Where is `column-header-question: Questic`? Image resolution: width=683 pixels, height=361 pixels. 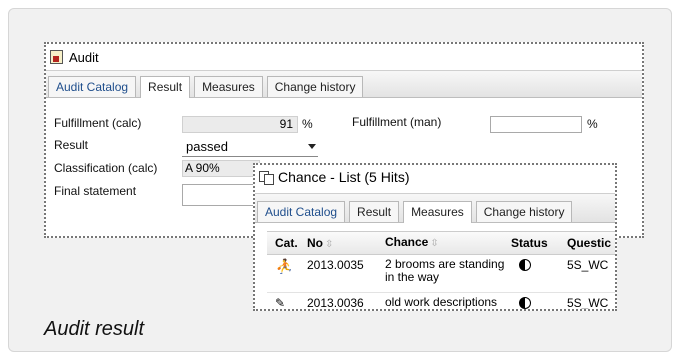
column-header-question: Questic is located at coordinates (591, 243).